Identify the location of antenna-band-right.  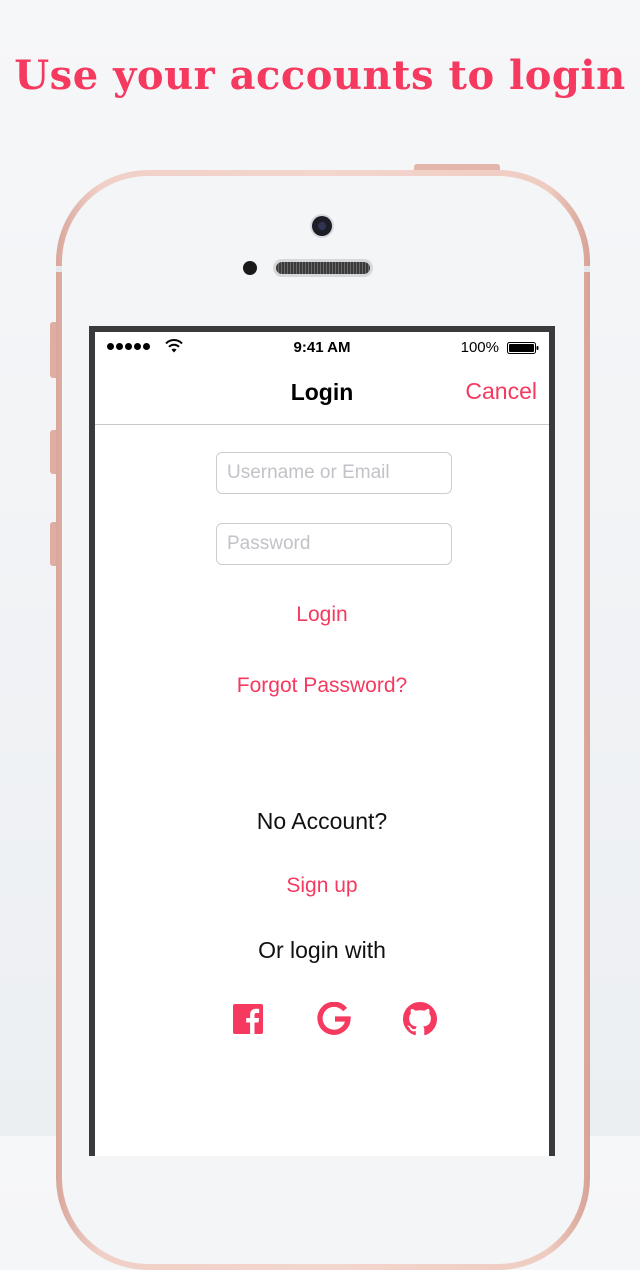
(587, 269).